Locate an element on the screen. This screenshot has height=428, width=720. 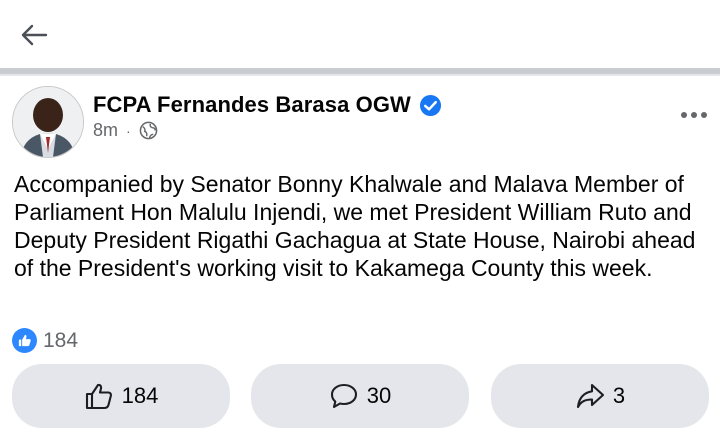
like-count: 184 is located at coordinates (140, 395).